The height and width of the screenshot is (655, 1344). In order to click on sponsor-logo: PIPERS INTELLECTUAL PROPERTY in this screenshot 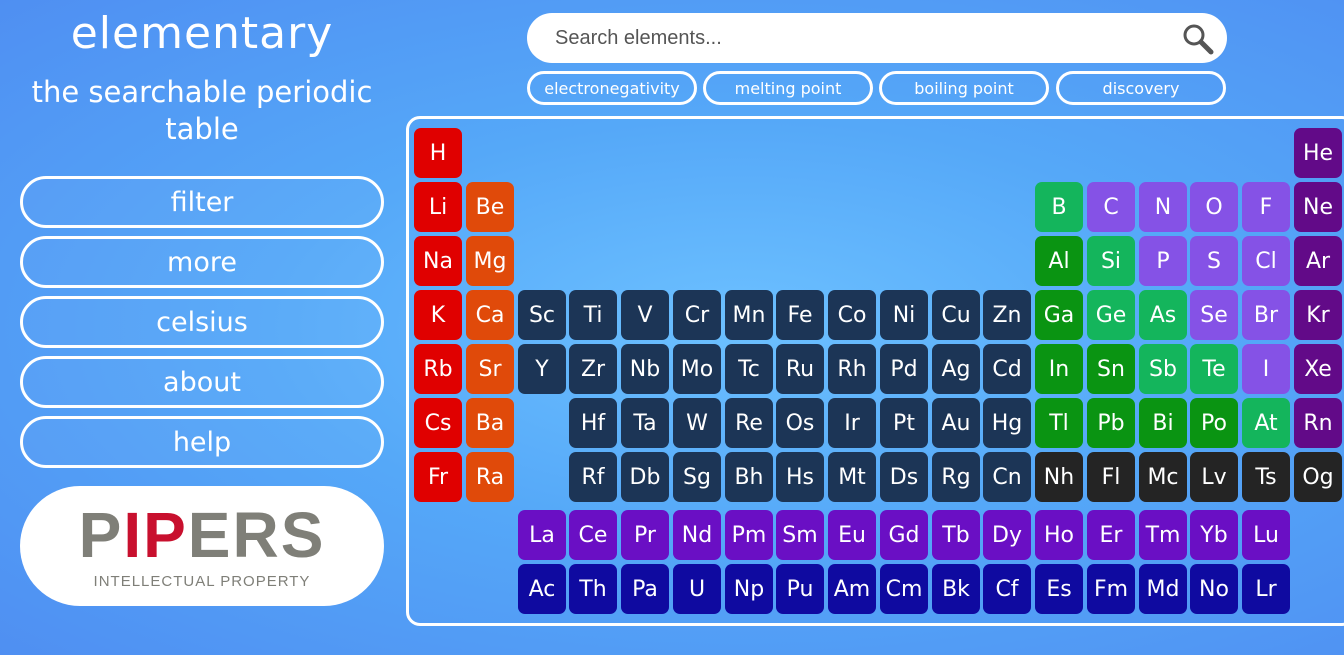, I will do `click(202, 546)`.